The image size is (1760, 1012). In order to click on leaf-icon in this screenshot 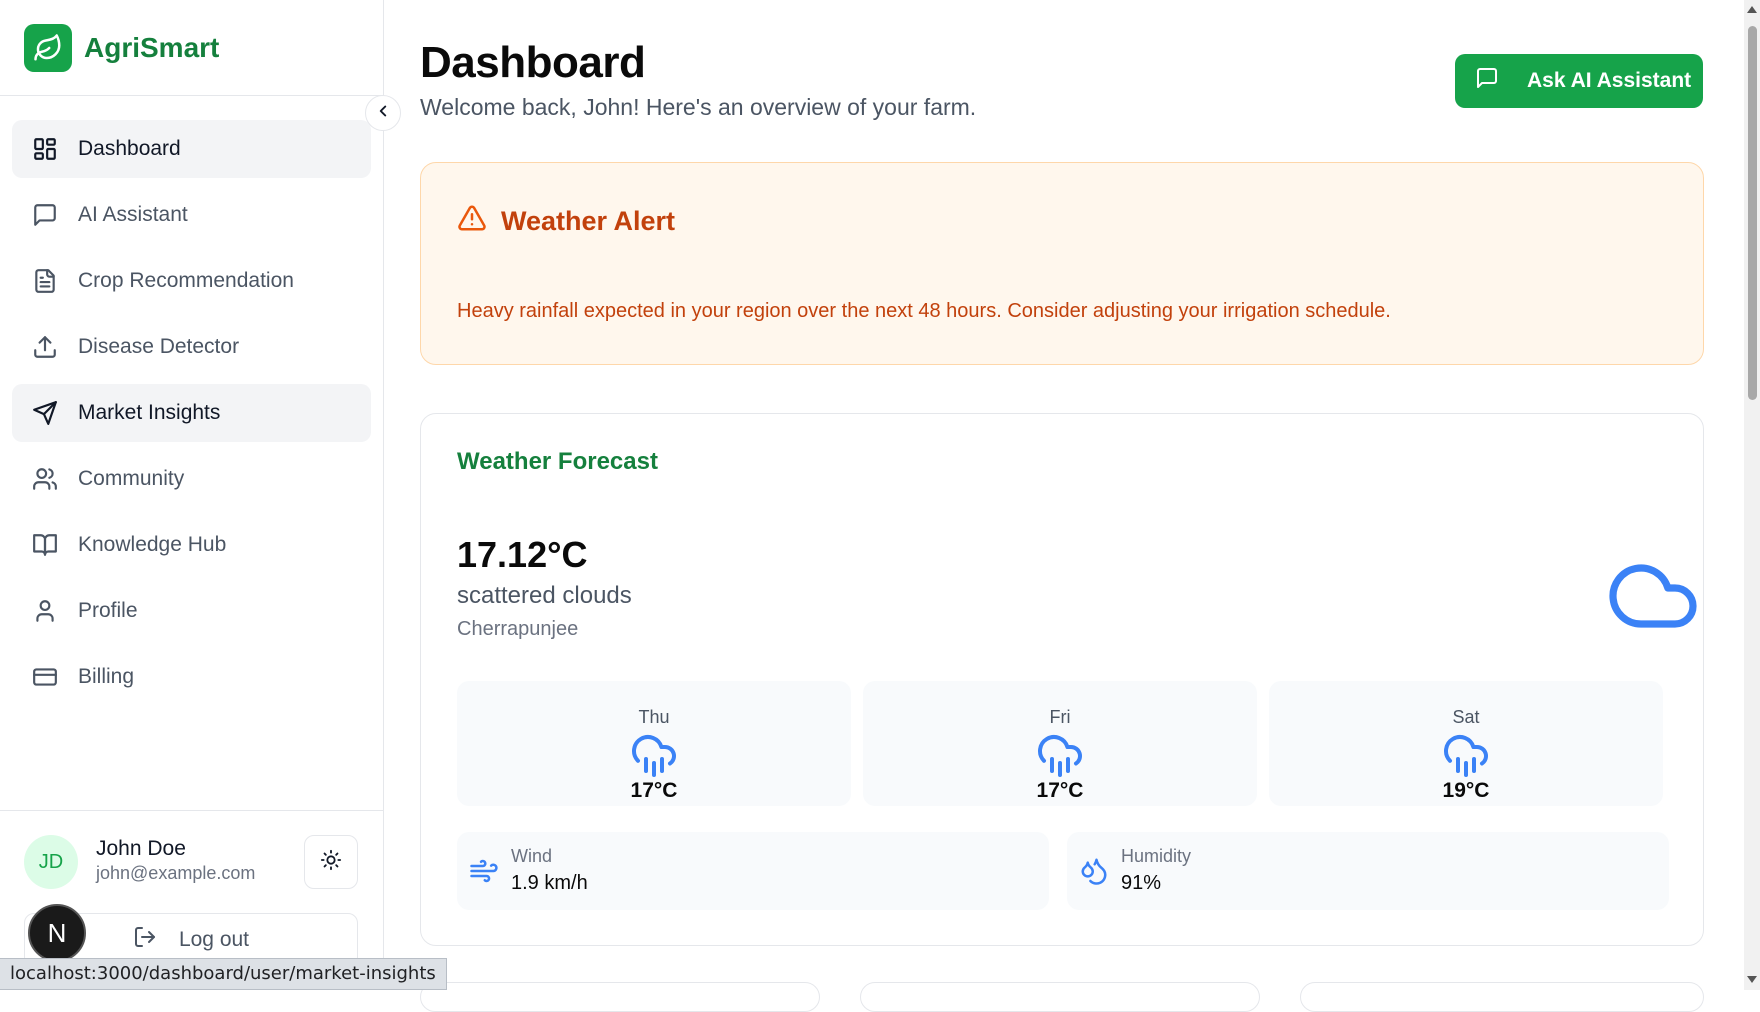, I will do `click(48, 47)`.